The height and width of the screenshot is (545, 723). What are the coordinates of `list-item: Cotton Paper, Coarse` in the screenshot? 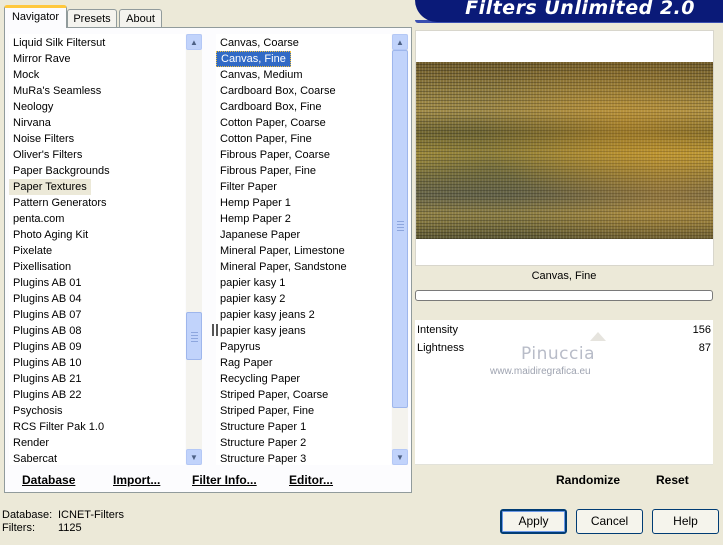 It's located at (273, 123).